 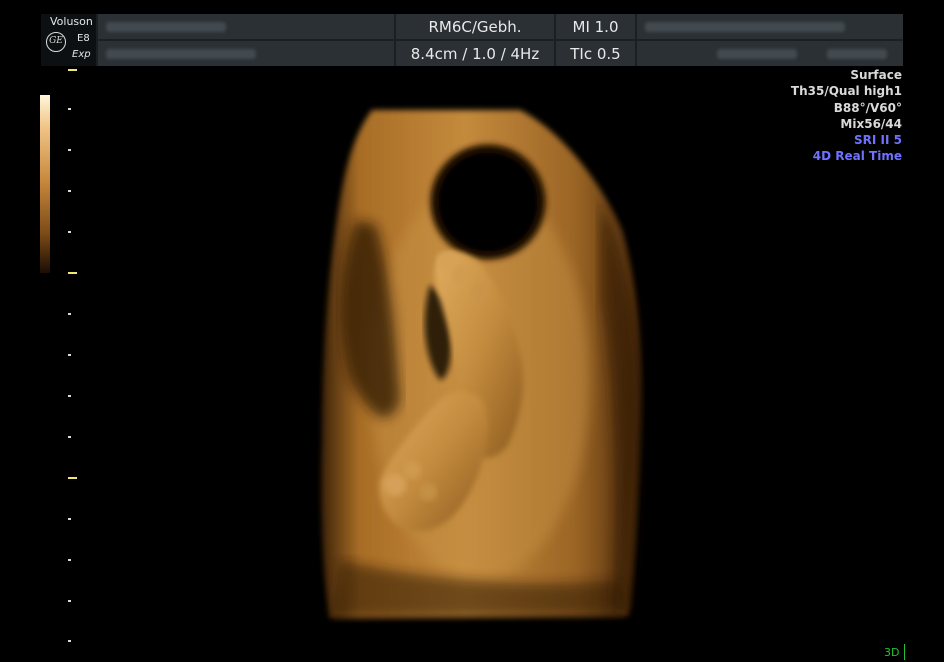 What do you see at coordinates (488, 202) in the screenshot?
I see `cavity` at bounding box center [488, 202].